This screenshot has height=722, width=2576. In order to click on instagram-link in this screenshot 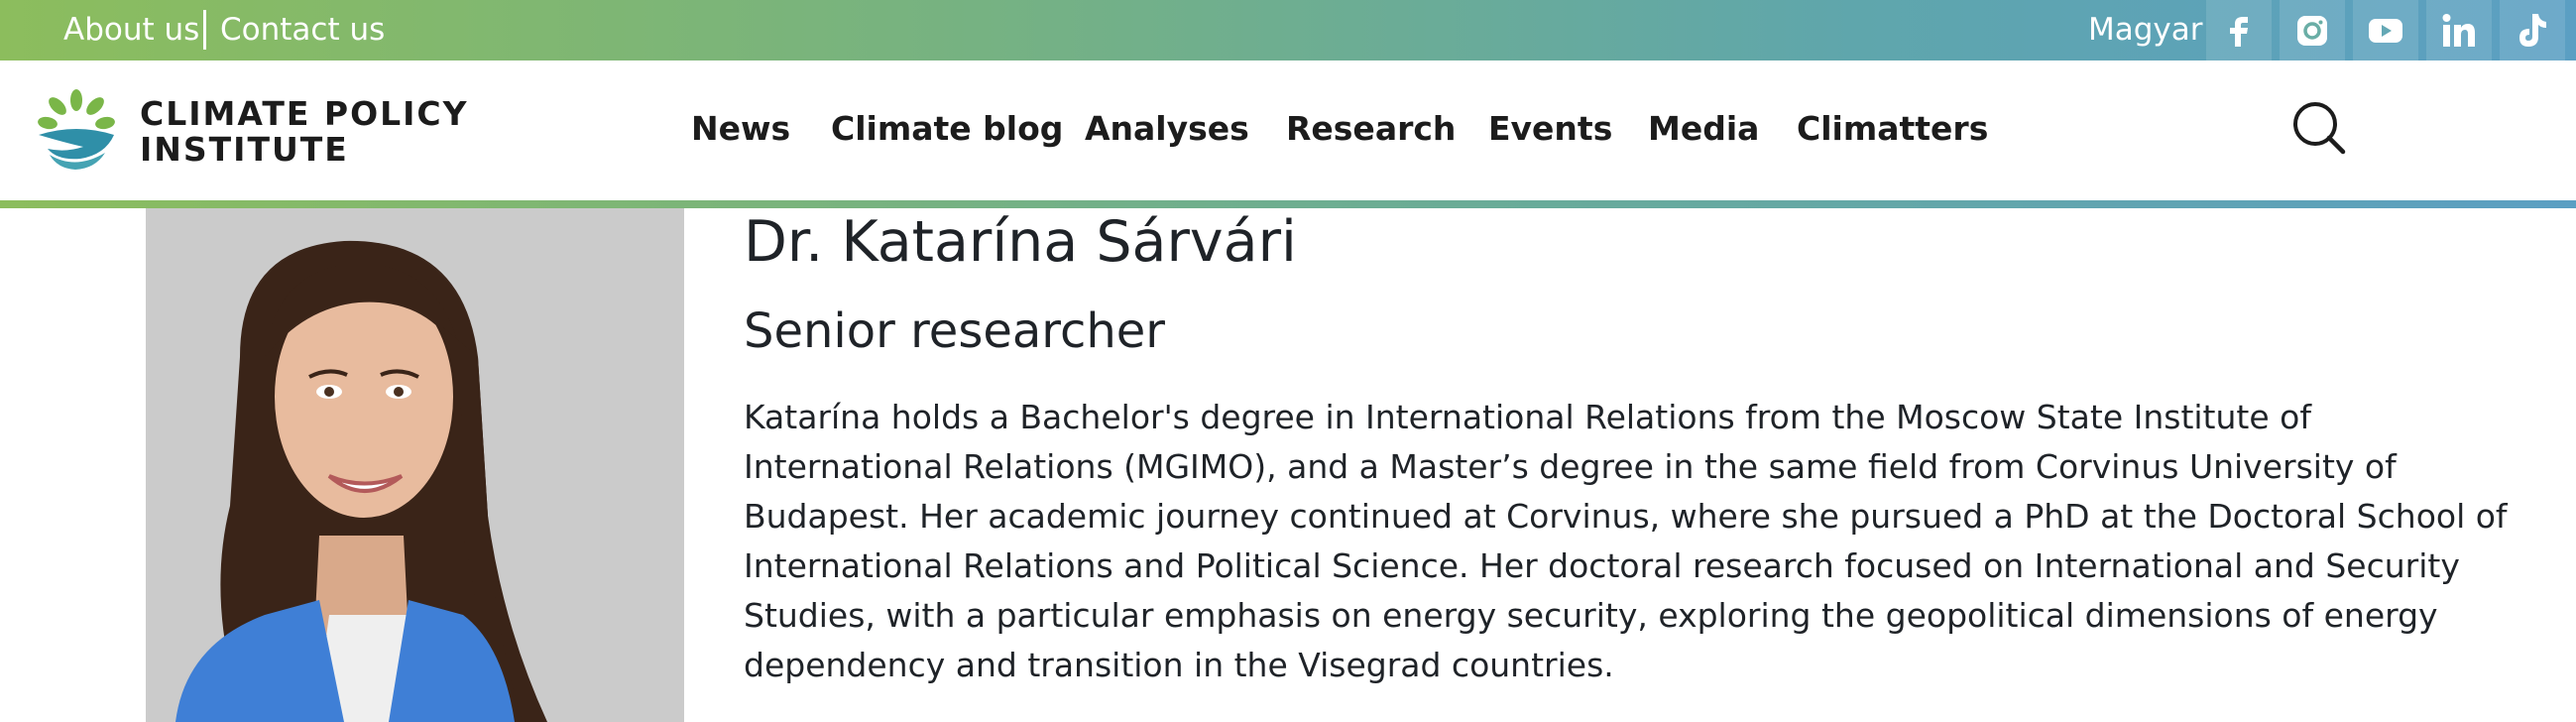, I will do `click(2312, 30)`.